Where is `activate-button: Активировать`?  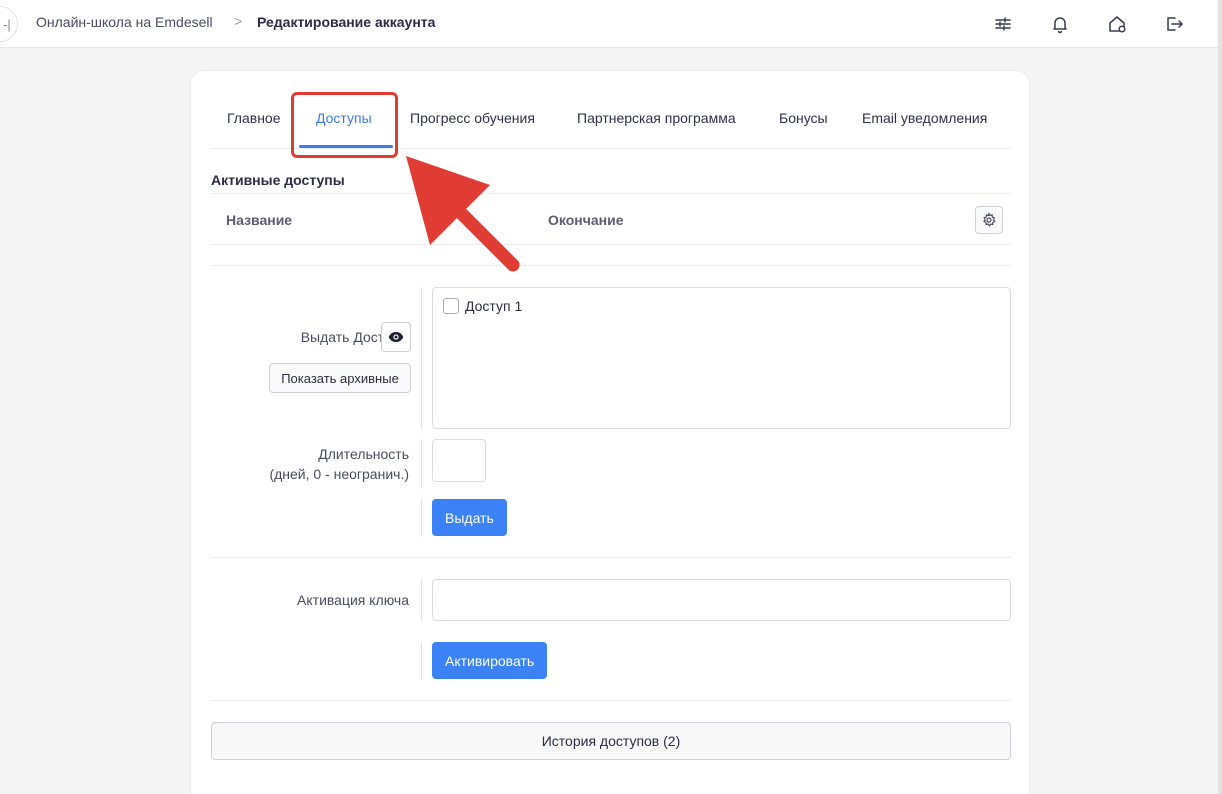
activate-button: Активировать is located at coordinates (490, 660).